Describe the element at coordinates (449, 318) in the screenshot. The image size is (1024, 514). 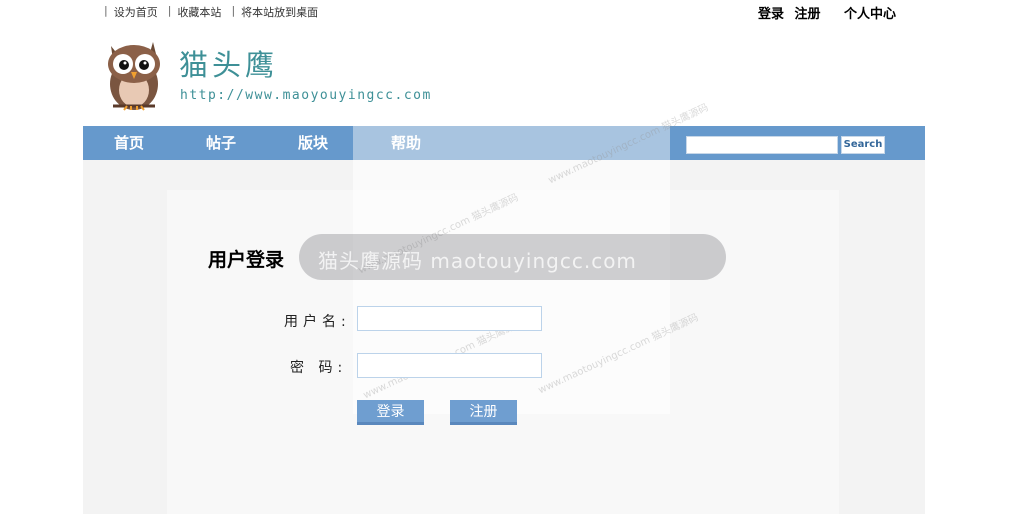
I see `username-field` at that location.